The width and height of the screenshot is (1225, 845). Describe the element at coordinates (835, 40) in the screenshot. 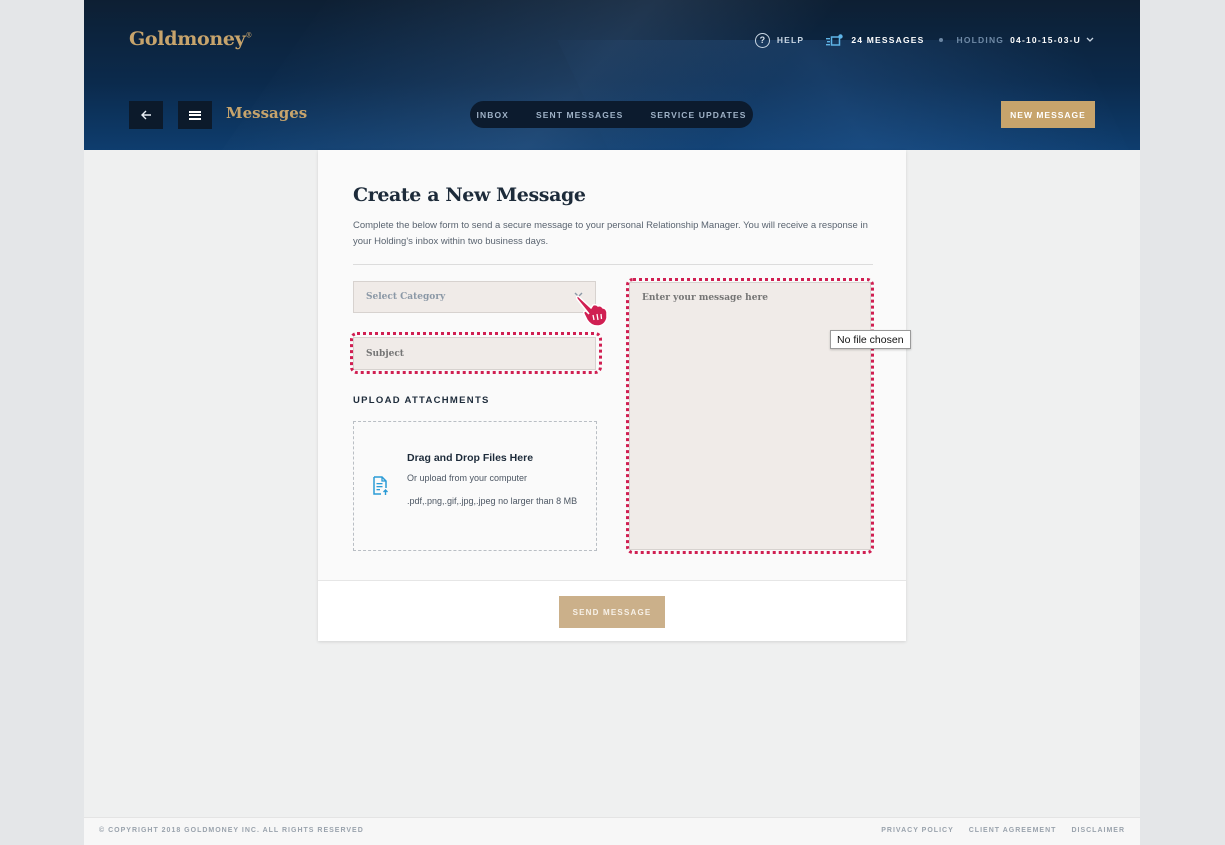

I see `messages-icon` at that location.